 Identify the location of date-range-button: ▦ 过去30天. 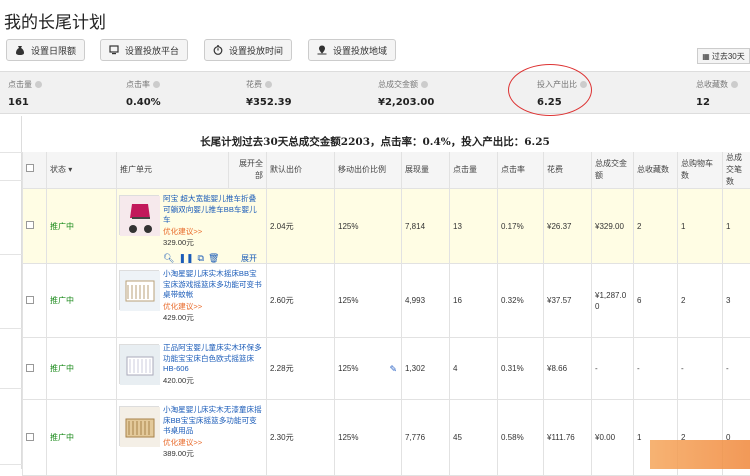
(723, 56).